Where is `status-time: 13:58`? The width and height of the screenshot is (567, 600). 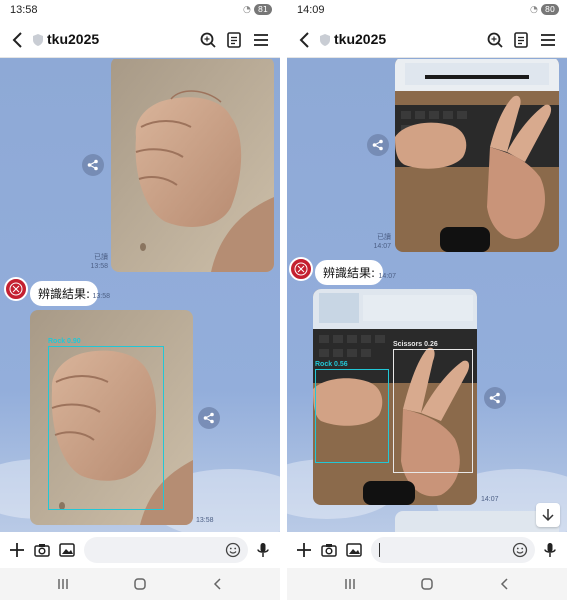
status-time: 13:58 is located at coordinates (24, 10).